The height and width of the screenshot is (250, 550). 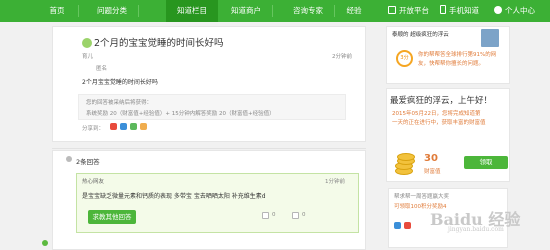 What do you see at coordinates (246, 11) in the screenshot?
I see `nav-merchant: 知道商户` at bounding box center [246, 11].